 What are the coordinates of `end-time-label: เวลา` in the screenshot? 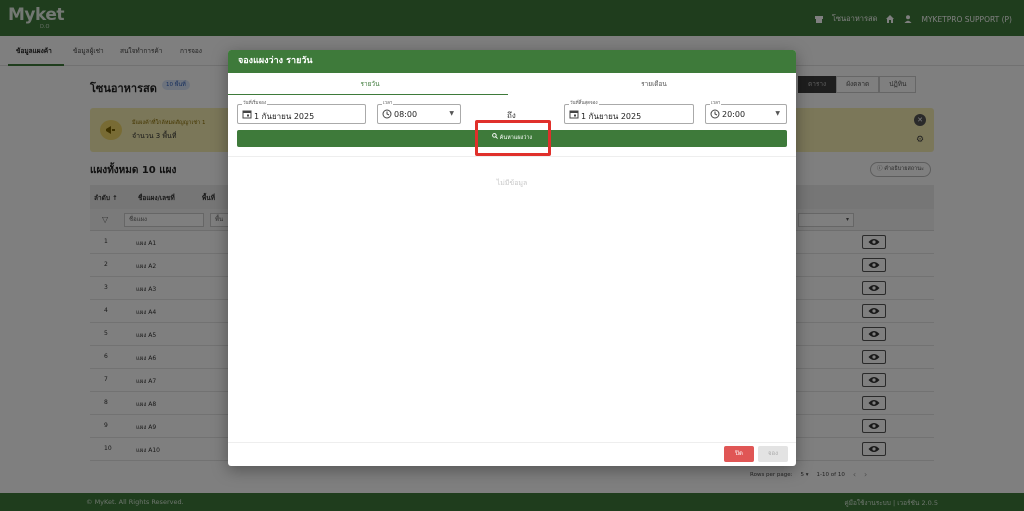 It's located at (716, 103).